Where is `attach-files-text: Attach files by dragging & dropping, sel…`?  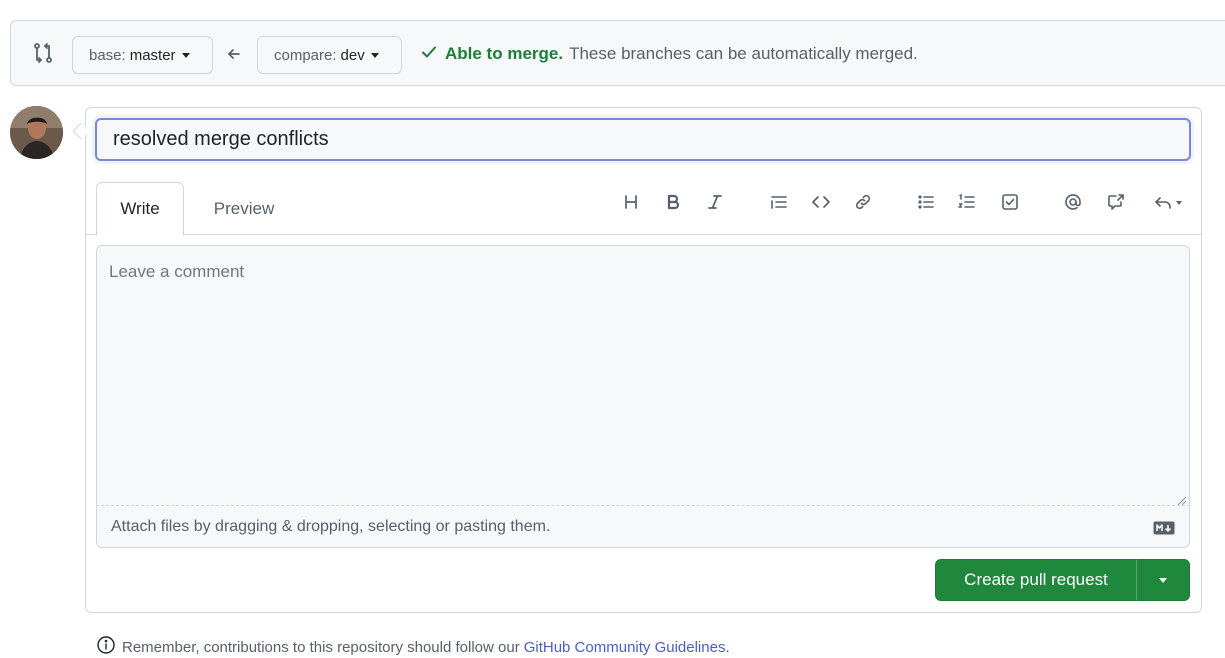 attach-files-text: Attach files by dragging & dropping, sel… is located at coordinates (331, 526).